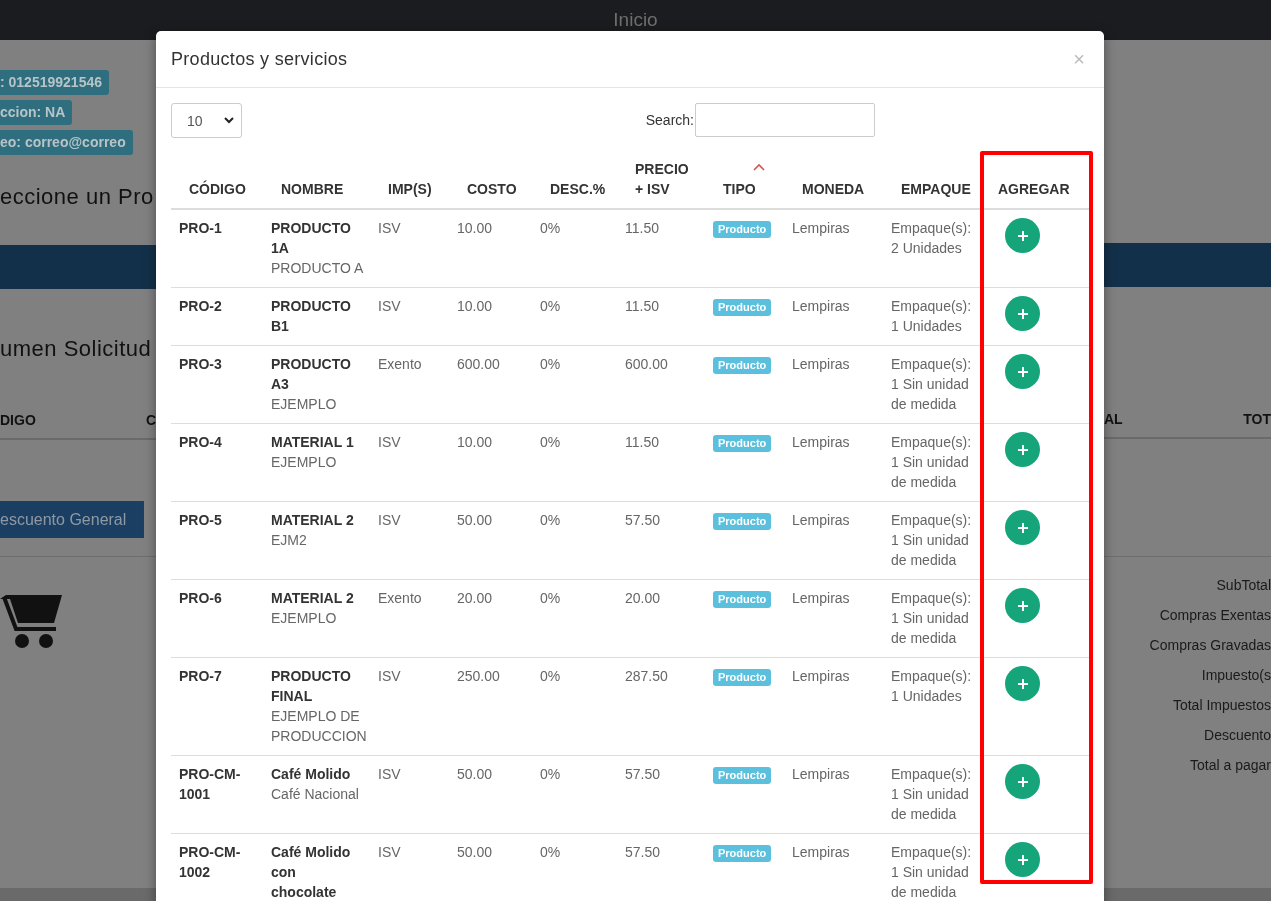 The image size is (1271, 901). Describe the element at coordinates (206, 120) in the screenshot. I see `page-length-select: 10` at that location.